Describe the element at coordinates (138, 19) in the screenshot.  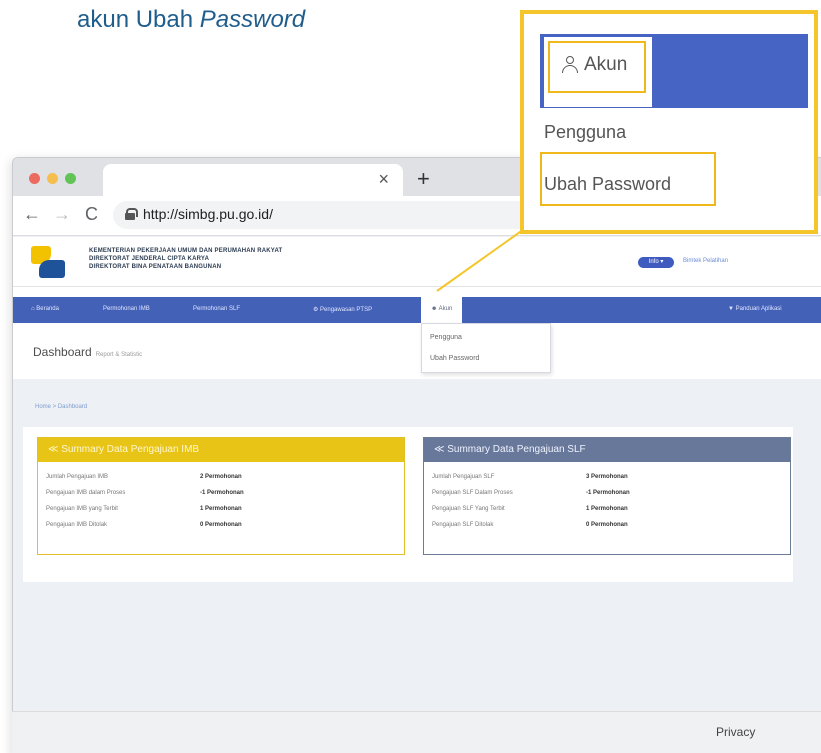
I see `heading-main: akun Ubah` at that location.